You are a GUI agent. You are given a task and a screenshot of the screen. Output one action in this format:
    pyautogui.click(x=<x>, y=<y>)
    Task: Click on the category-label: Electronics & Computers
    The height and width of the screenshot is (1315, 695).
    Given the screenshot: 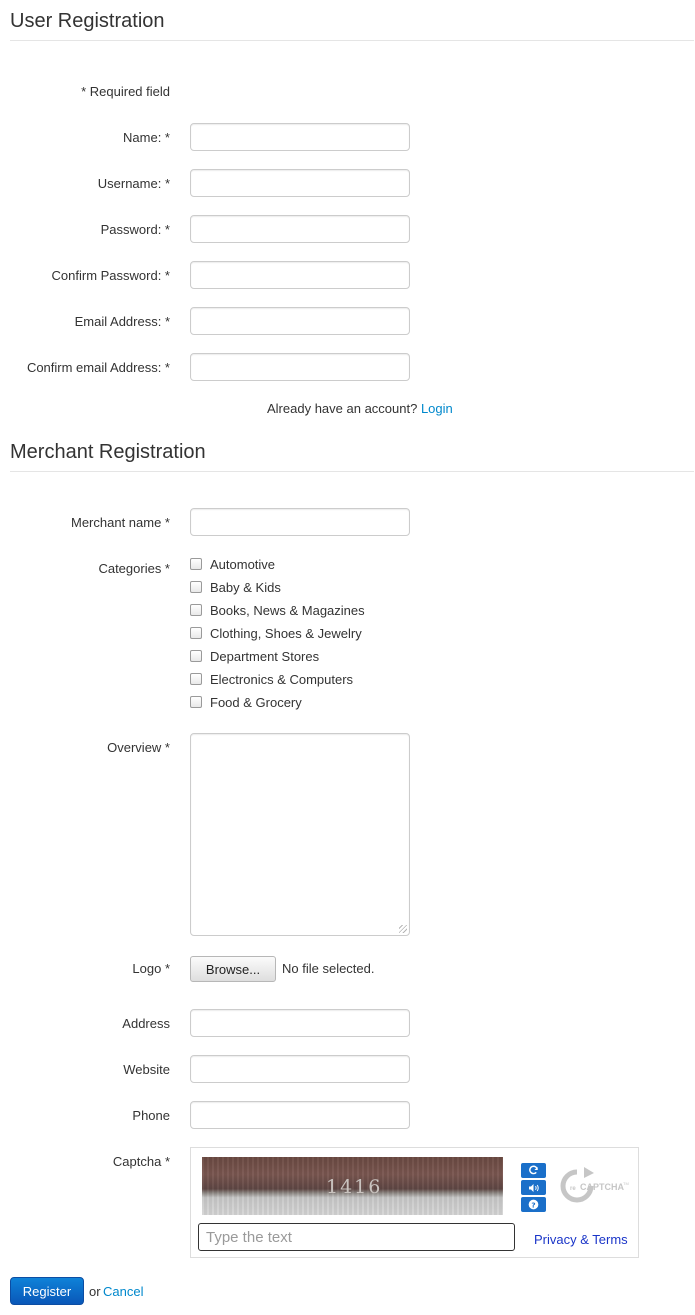 What is the action you would take?
    pyautogui.click(x=282, y=679)
    